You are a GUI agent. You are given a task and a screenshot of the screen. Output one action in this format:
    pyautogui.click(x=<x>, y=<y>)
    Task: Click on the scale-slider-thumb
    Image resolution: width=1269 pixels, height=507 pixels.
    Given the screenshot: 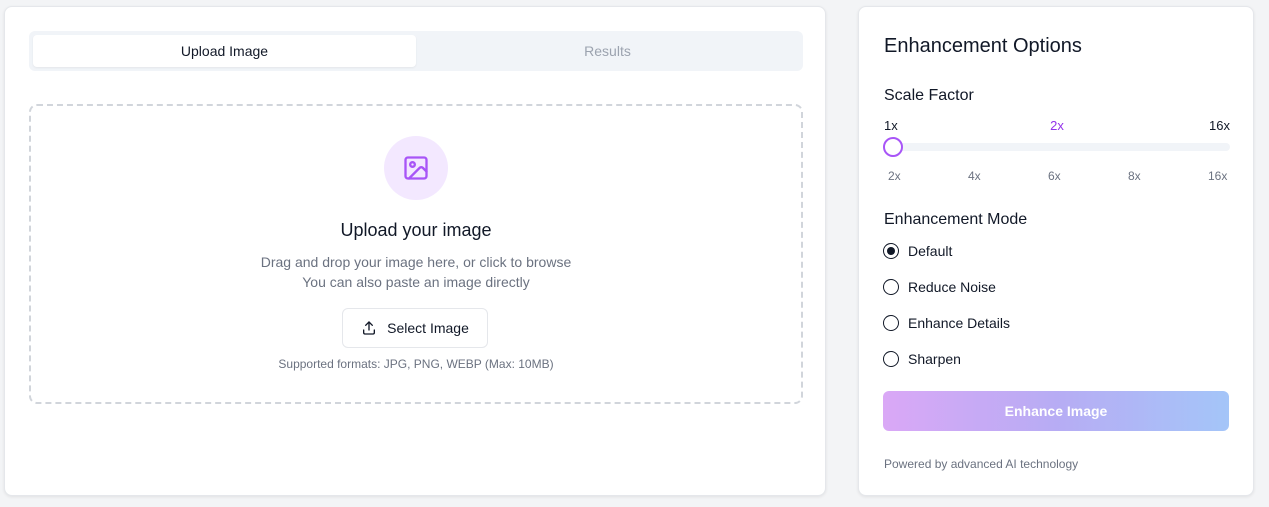 What is the action you would take?
    pyautogui.click(x=893, y=147)
    